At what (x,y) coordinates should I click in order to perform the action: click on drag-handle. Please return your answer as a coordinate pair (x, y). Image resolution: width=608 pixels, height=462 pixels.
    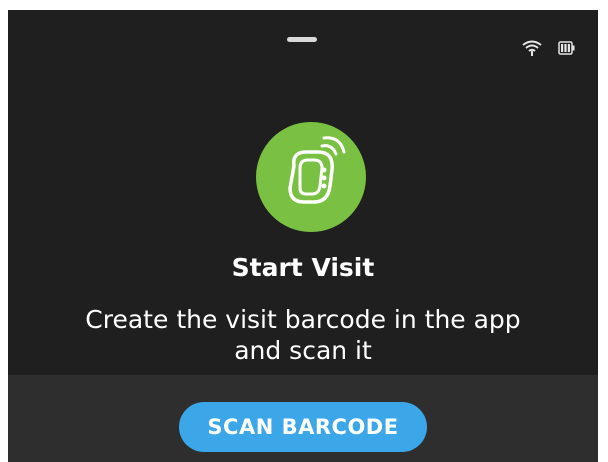
    Looking at the image, I should click on (302, 39).